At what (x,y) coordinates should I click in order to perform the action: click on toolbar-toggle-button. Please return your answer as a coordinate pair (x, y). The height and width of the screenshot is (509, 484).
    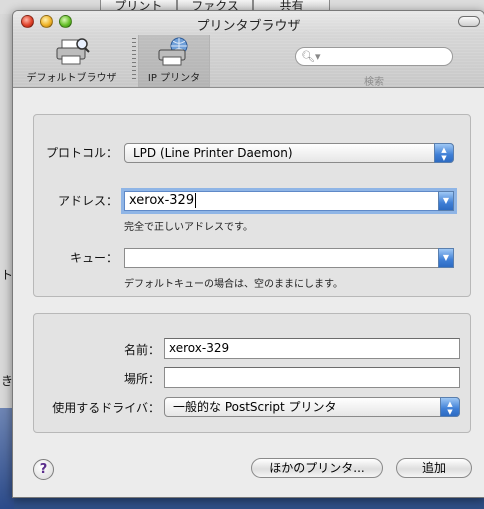
    Looking at the image, I should click on (469, 21).